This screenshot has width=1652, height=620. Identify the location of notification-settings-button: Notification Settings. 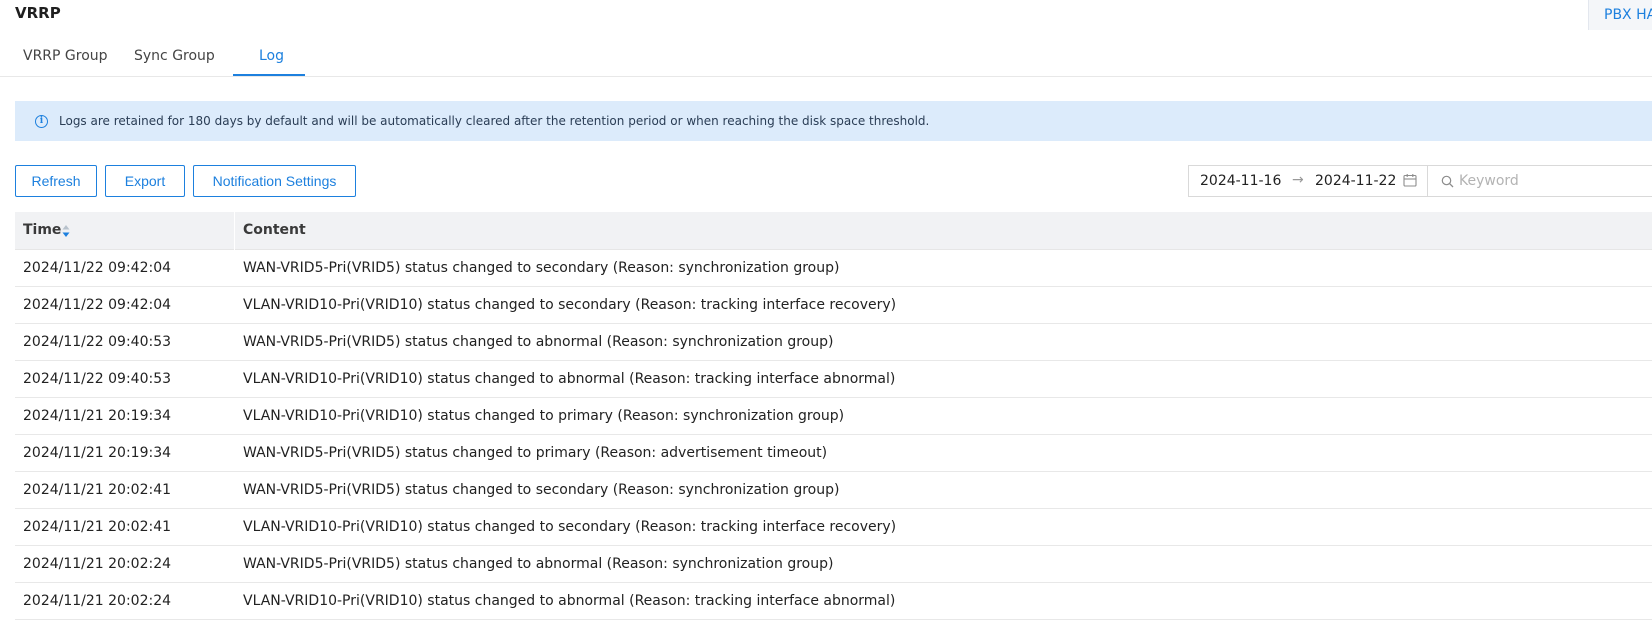
(274, 181).